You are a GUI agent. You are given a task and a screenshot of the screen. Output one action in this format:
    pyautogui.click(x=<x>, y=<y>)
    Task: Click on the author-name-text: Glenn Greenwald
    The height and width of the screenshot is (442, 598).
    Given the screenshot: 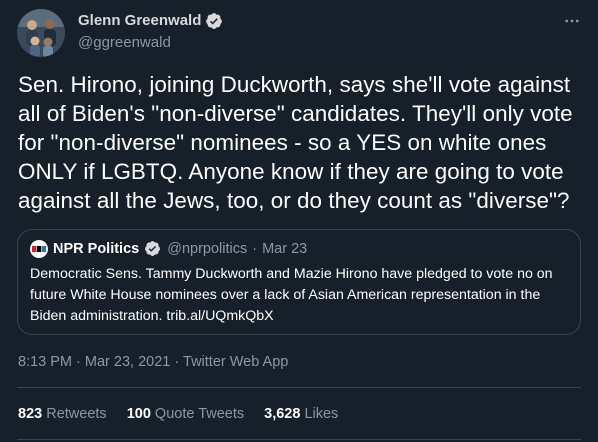 What is the action you would take?
    pyautogui.click(x=140, y=20)
    